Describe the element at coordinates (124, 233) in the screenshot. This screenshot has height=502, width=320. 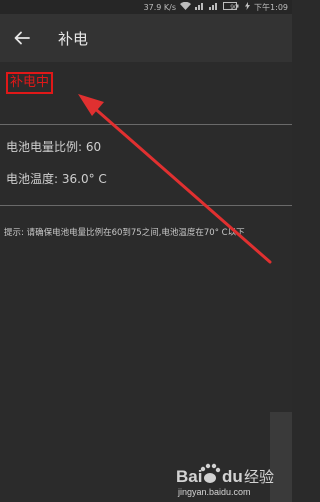
I see `tip-text: 提示: 请确保电池电量比例在60到75之间,电池温度在70° C以下` at that location.